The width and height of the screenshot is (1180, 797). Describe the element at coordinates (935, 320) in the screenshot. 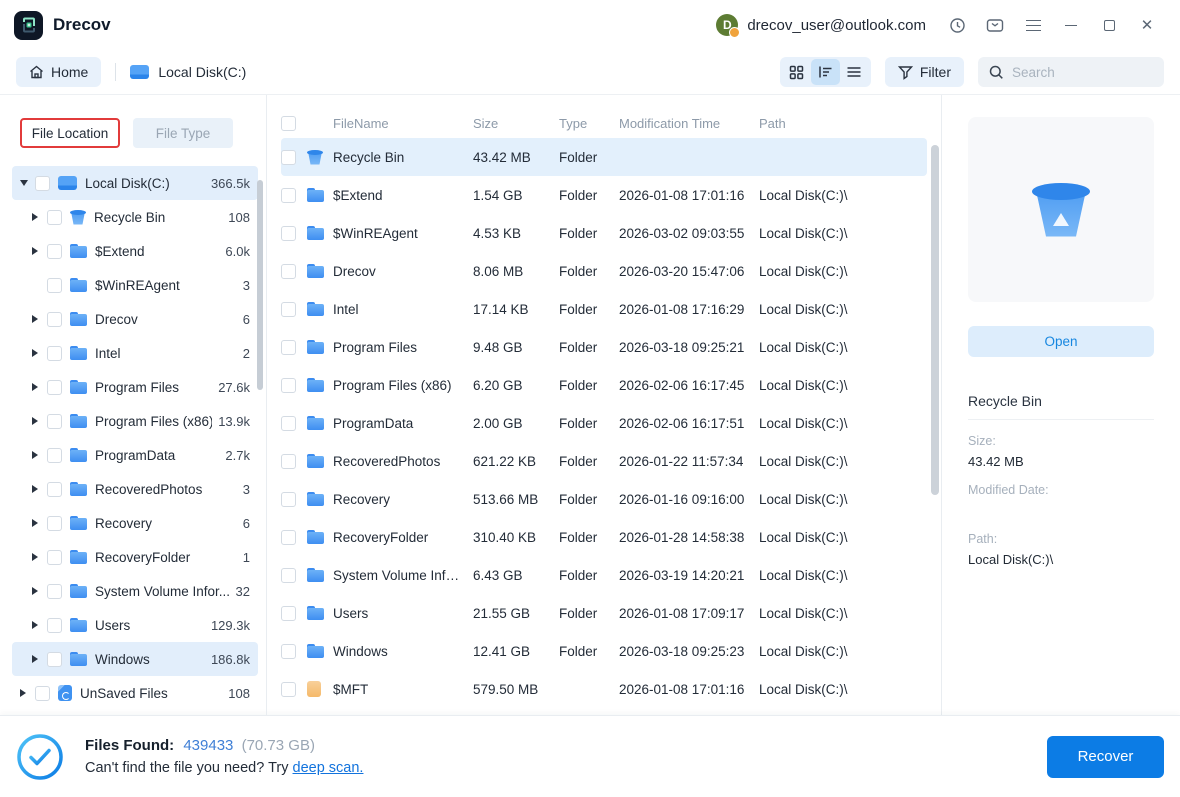

I see `table-scrollbar` at that location.